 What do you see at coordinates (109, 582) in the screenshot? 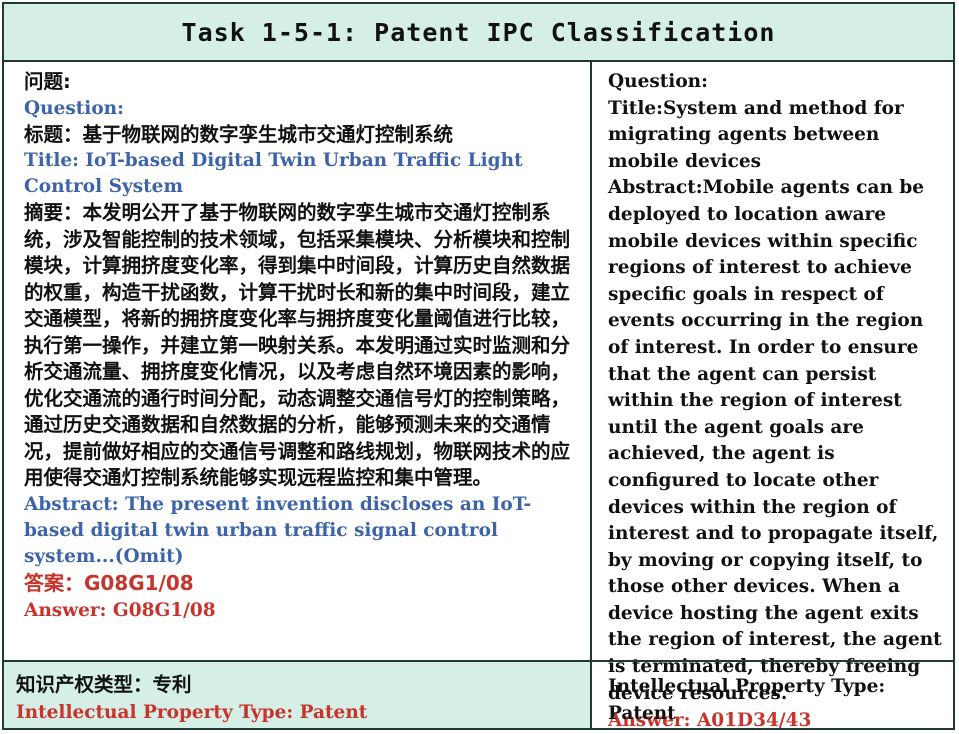
I see `answer-cn: 答案：G08G1/08` at bounding box center [109, 582].